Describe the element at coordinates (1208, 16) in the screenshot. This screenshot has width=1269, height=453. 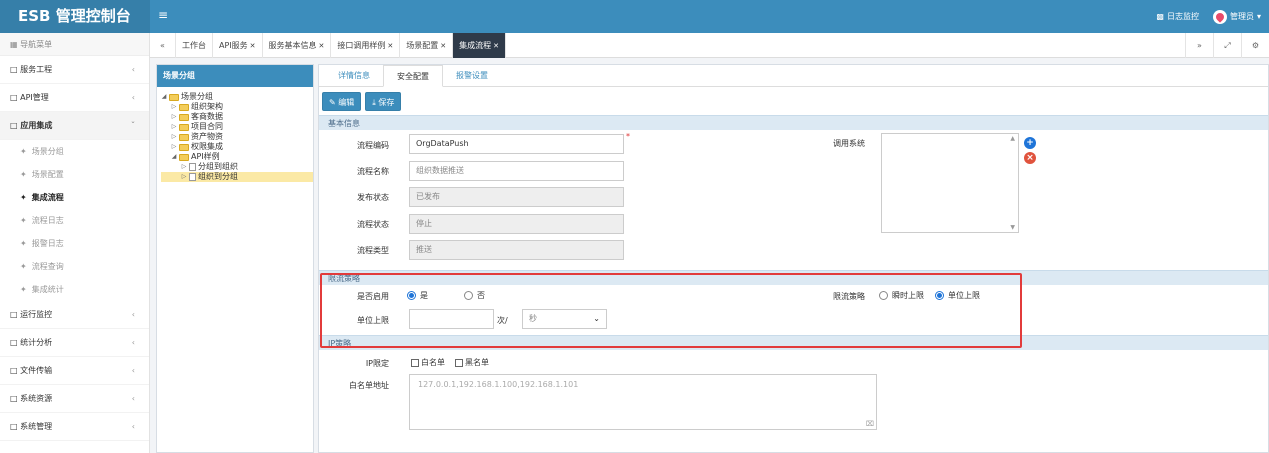
I see `top-right-actions: ▩ 日志监控 管理员 ▾` at that location.